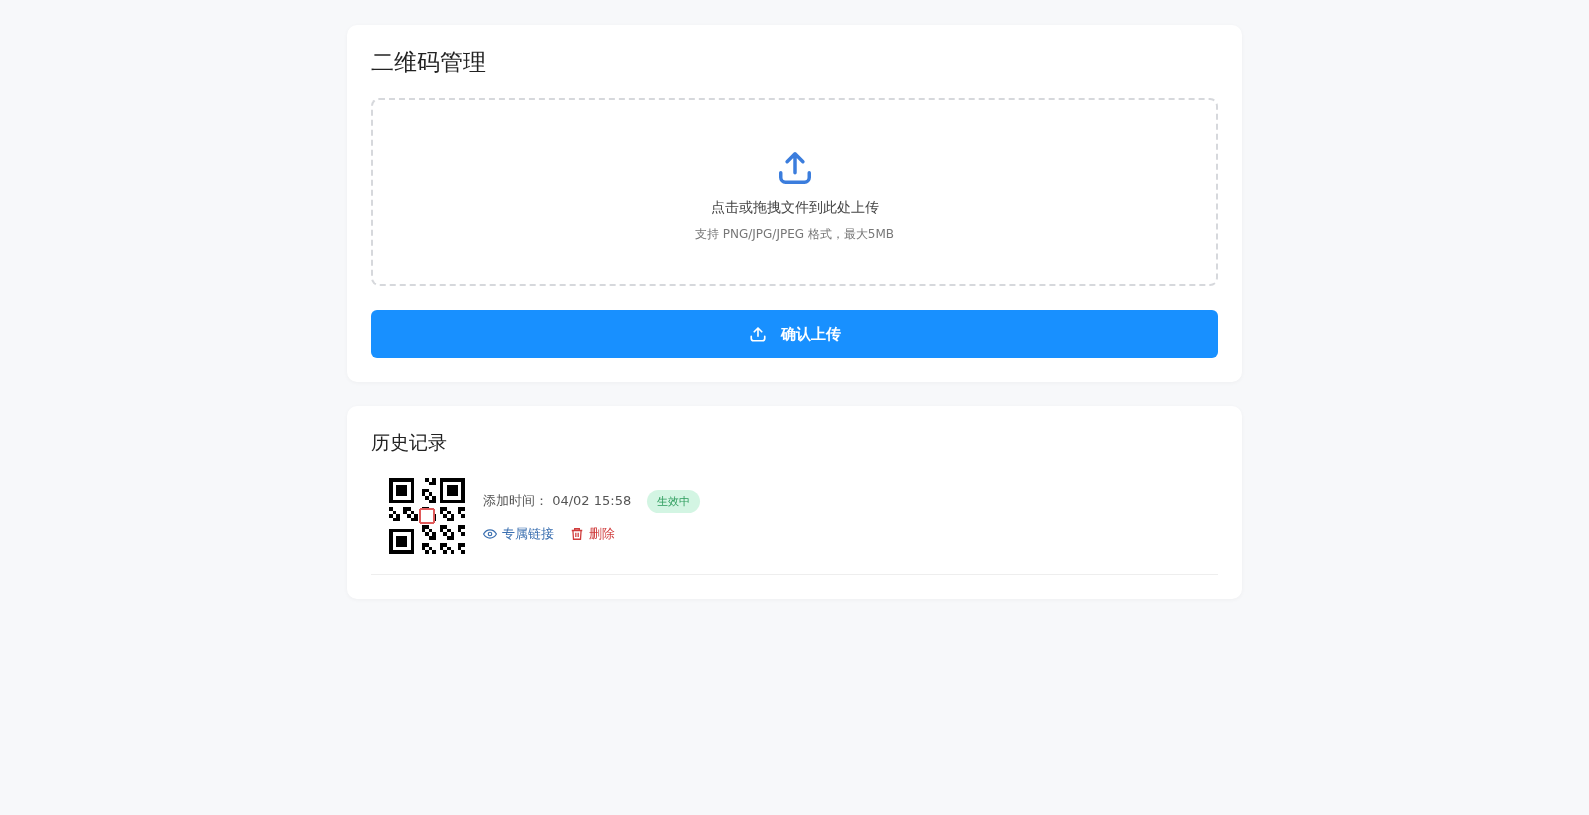  Describe the element at coordinates (429, 62) in the screenshot. I see `page-title: 二维码管理` at that location.